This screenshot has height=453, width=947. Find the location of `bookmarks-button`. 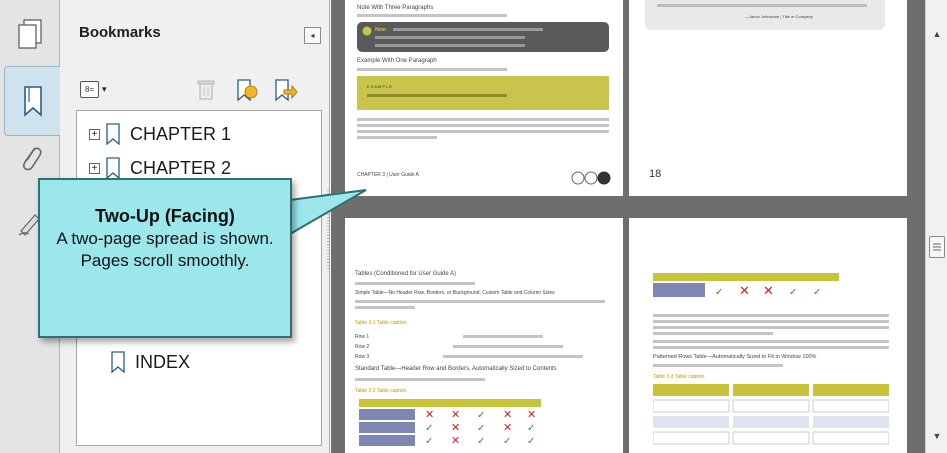

bookmarks-button is located at coordinates (32, 101).